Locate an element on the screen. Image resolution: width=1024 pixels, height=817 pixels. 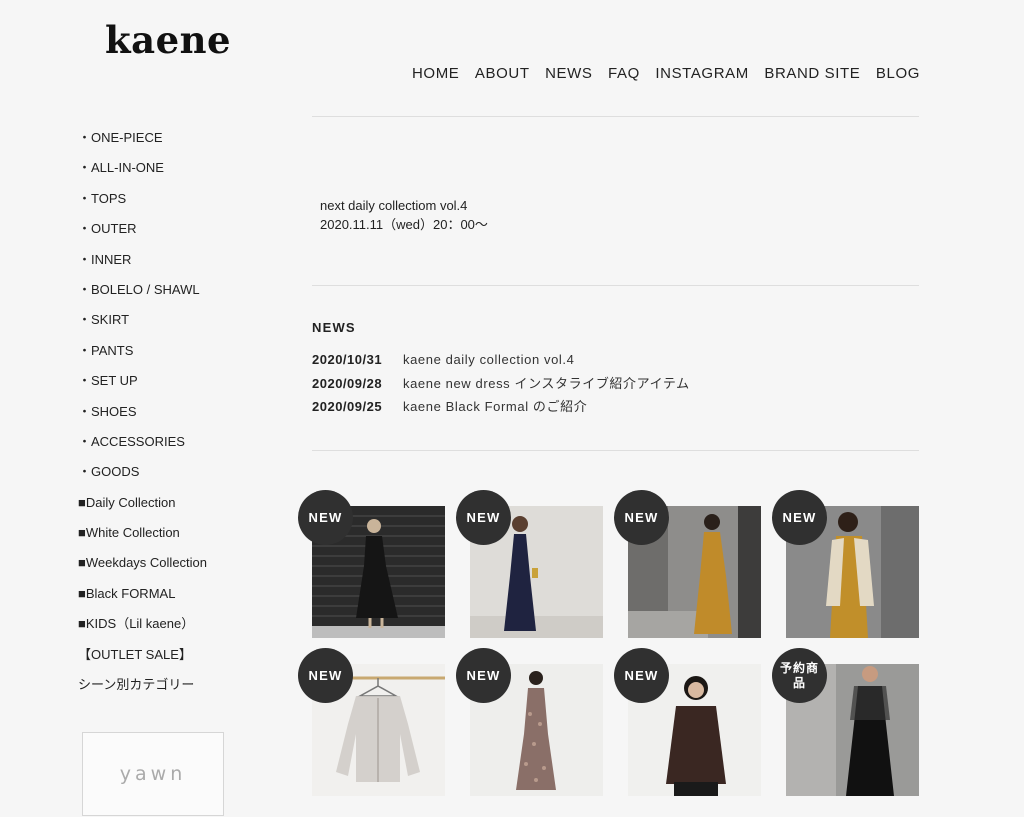
news-date: 2020/10/31 is located at coordinates (347, 359).